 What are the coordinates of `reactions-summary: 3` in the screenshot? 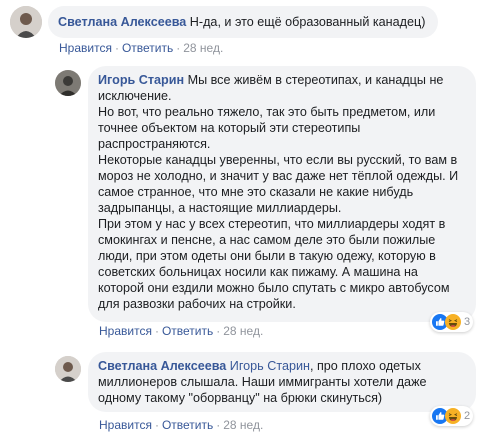 It's located at (452, 322).